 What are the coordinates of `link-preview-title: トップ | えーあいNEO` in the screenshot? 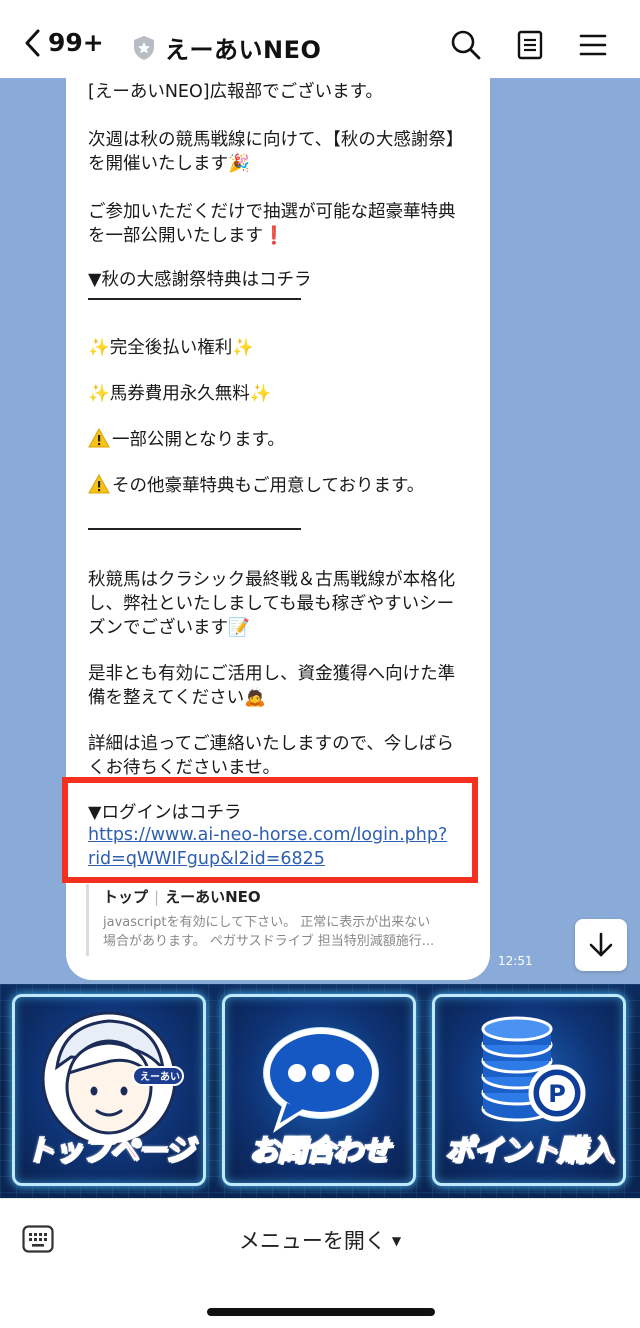 It's located at (182, 897).